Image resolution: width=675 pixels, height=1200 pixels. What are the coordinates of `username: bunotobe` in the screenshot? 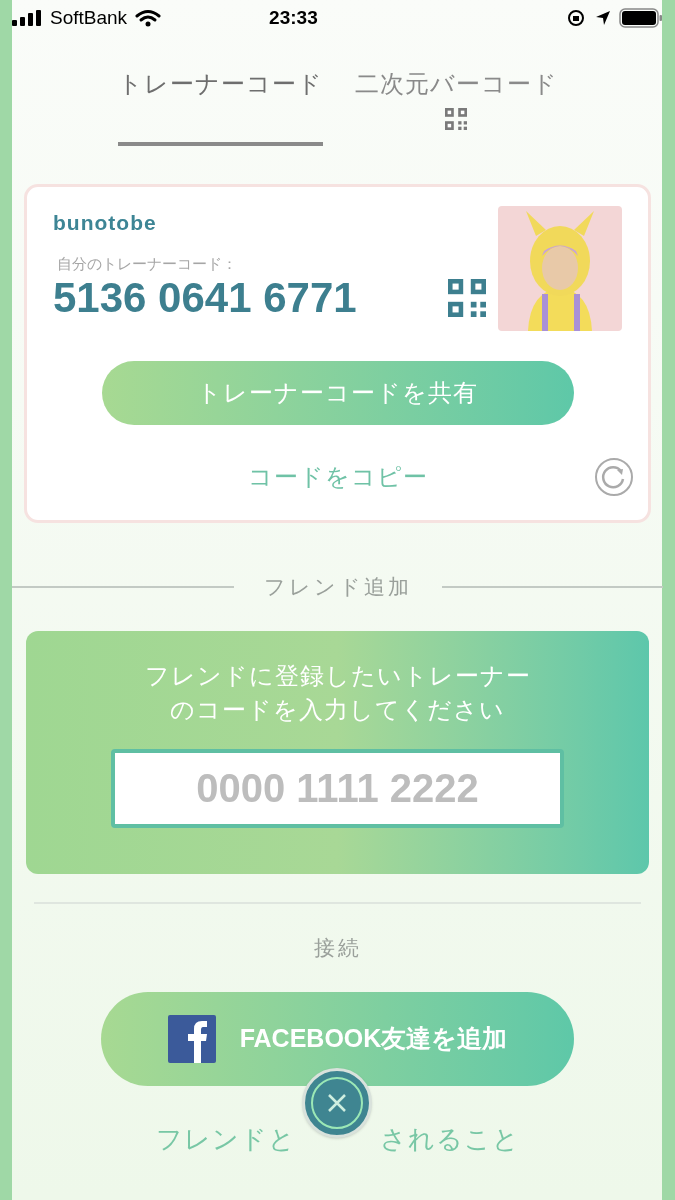 It's located at (105, 223).